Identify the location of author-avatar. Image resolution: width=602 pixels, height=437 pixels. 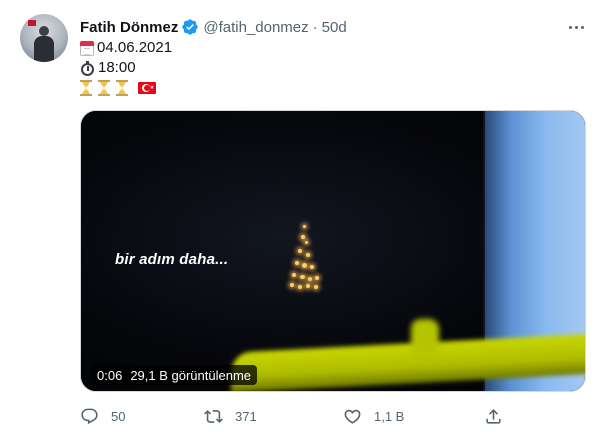
(44, 38).